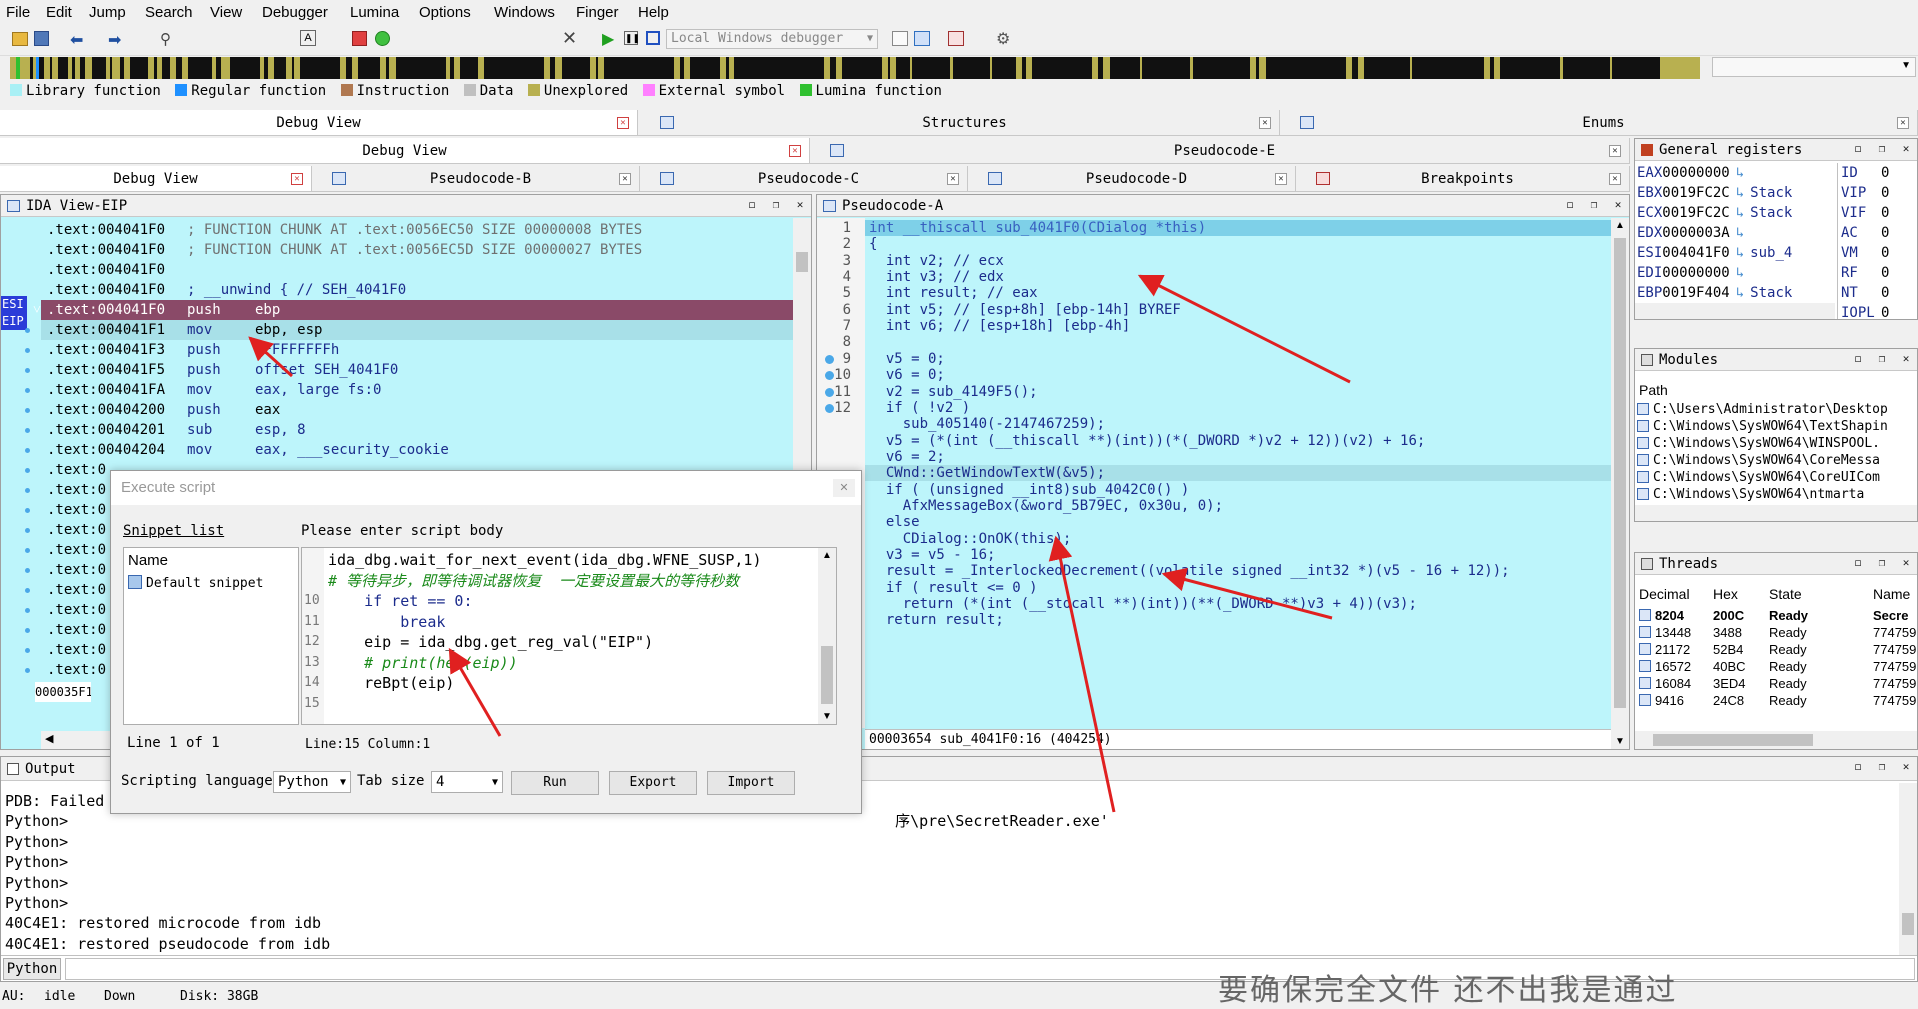 This screenshot has width=1918, height=1009. I want to click on stop-debug-icon, so click(653, 38).